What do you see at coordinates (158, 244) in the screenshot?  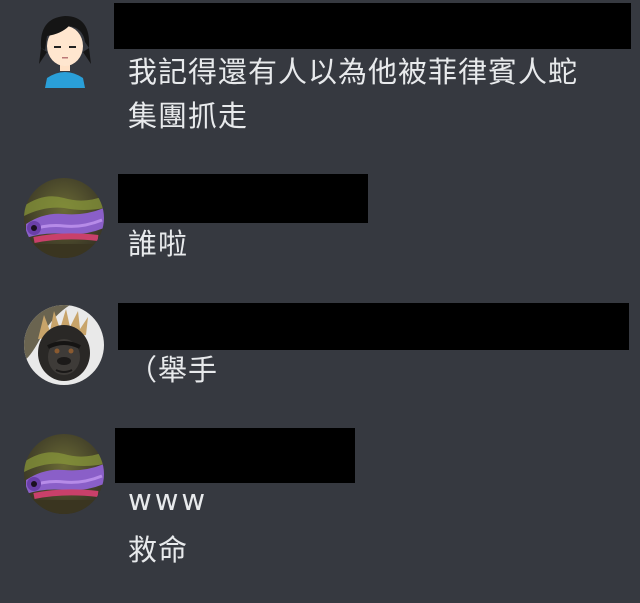 I see `message-text: 誰啦` at bounding box center [158, 244].